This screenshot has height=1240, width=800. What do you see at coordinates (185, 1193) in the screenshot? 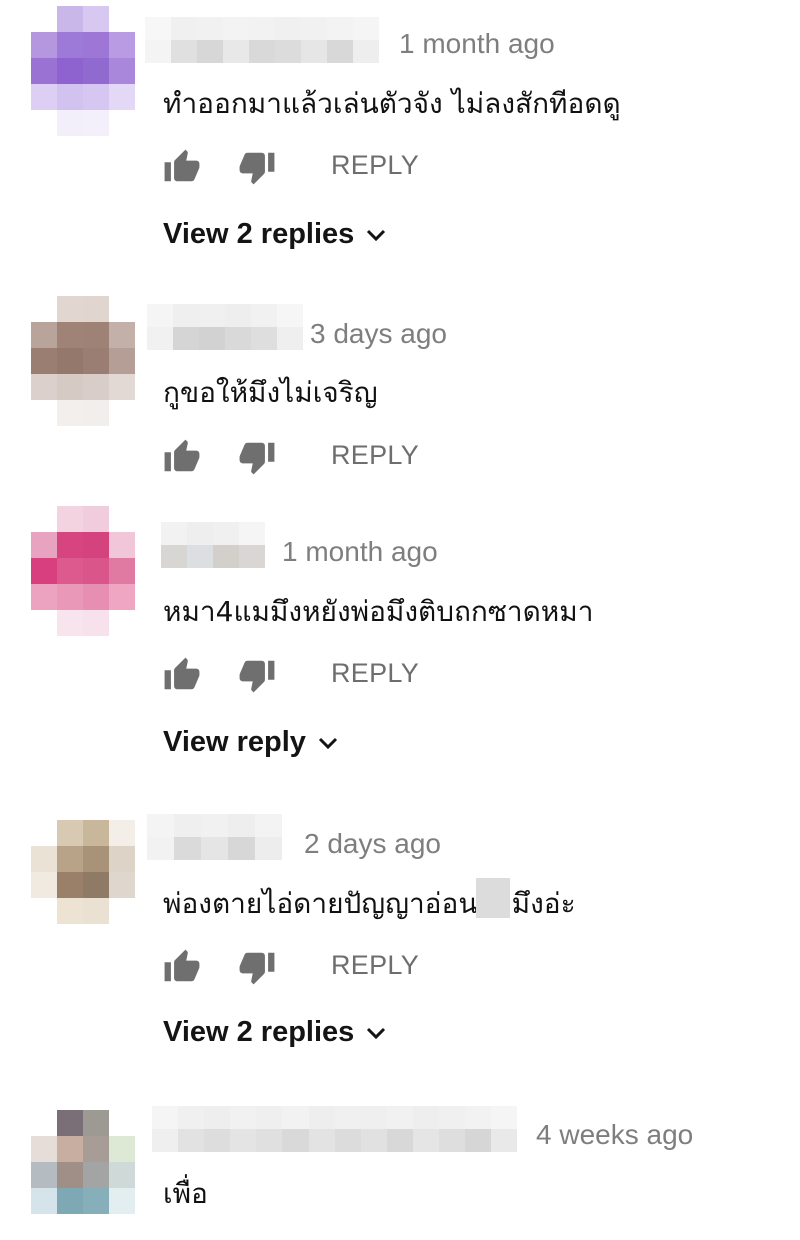
I see `comment-text: เพื่อ` at bounding box center [185, 1193].